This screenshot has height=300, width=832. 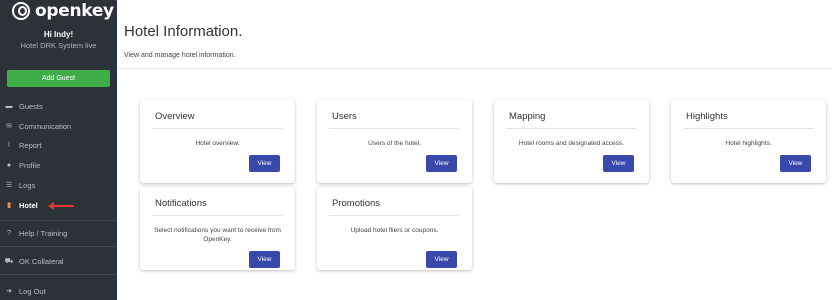 I want to click on sidebar-item-guests: ▬ Guests, so click(x=58, y=106).